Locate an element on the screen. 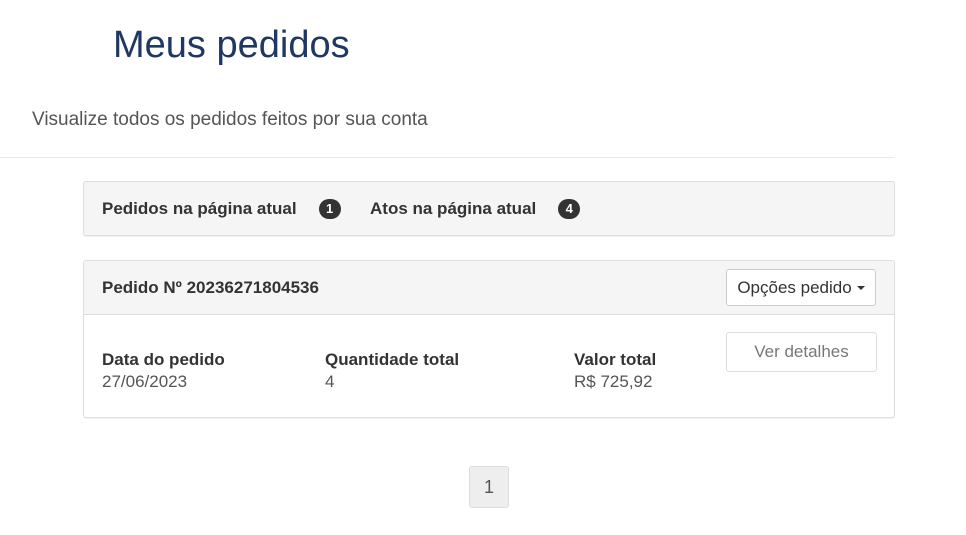  view-details-button: Ver detalhes is located at coordinates (801, 352).